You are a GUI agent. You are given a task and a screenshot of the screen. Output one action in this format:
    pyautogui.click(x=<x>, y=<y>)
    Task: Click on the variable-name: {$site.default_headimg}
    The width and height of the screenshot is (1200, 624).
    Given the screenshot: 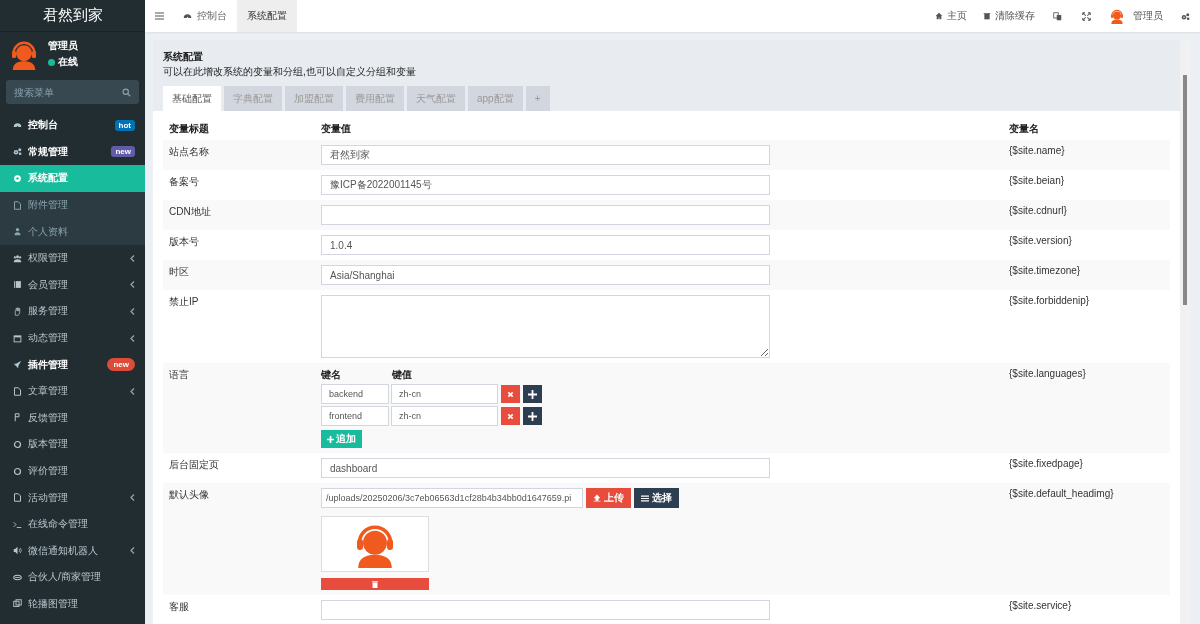 What is the action you would take?
    pyautogui.click(x=1061, y=493)
    